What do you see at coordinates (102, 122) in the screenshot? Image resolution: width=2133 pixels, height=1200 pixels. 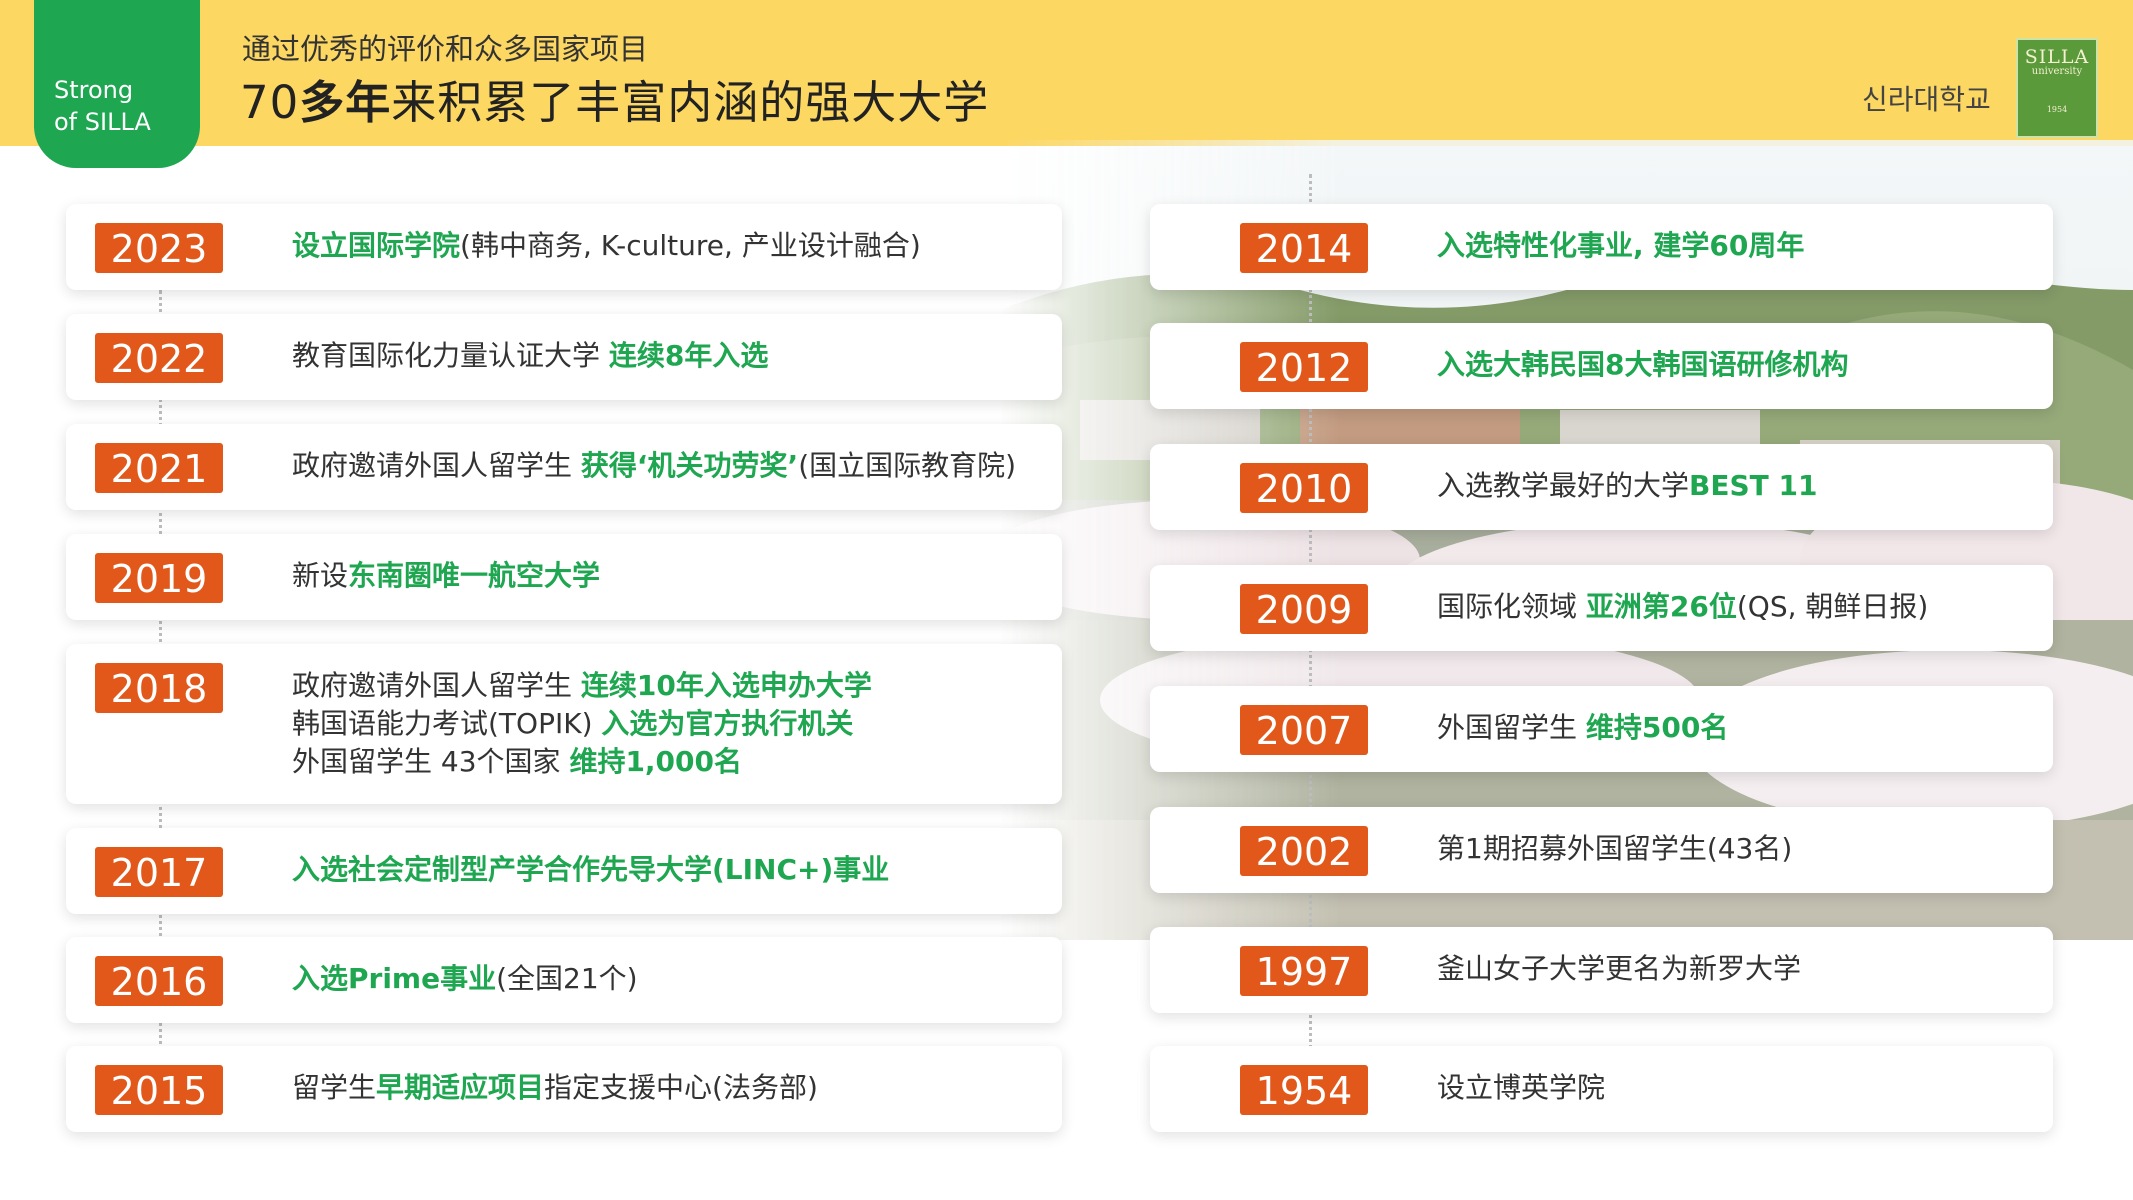 I see `badge-line-2: of SILLA` at bounding box center [102, 122].